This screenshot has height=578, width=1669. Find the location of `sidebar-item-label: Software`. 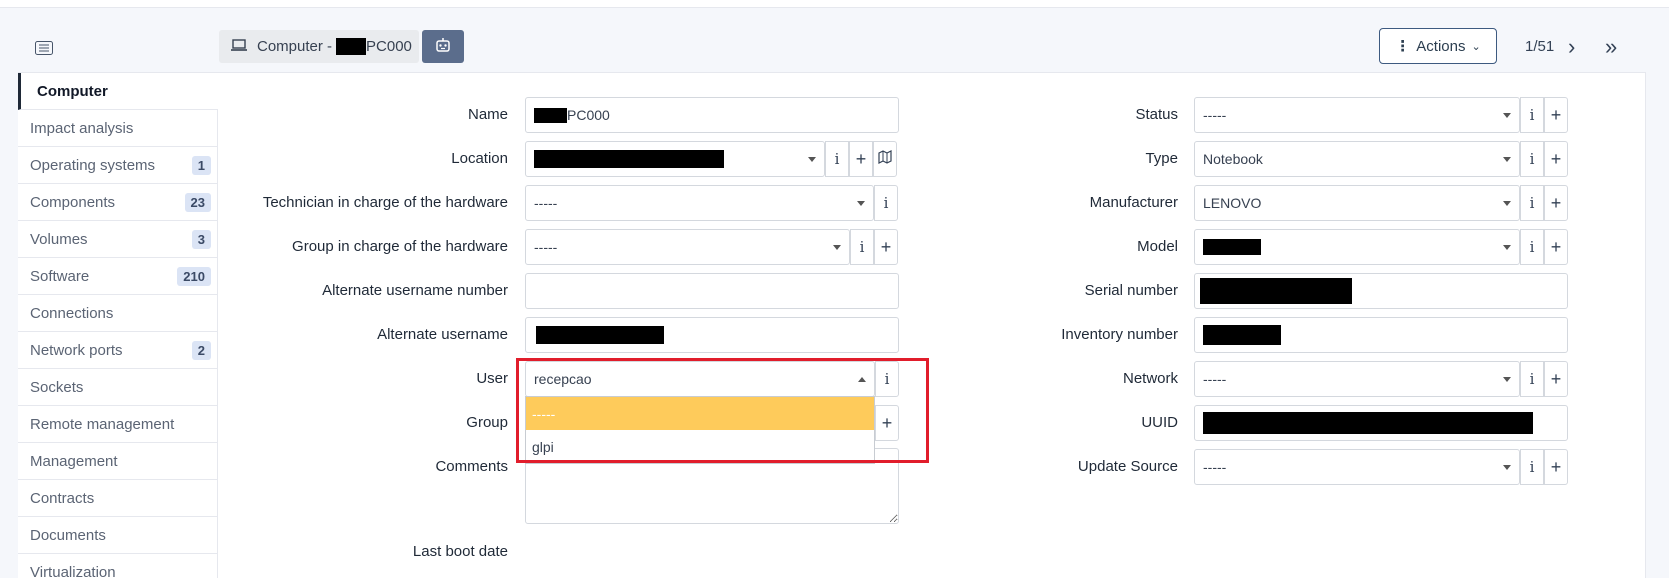

sidebar-item-label: Software is located at coordinates (60, 276).